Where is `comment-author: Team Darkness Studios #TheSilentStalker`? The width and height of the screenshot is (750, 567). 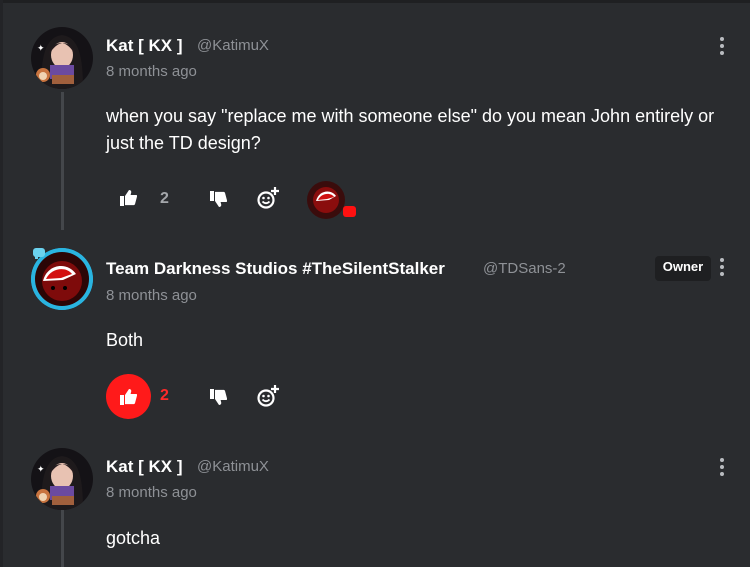 comment-author: Team Darkness Studios #TheSilentStalker is located at coordinates (275, 269).